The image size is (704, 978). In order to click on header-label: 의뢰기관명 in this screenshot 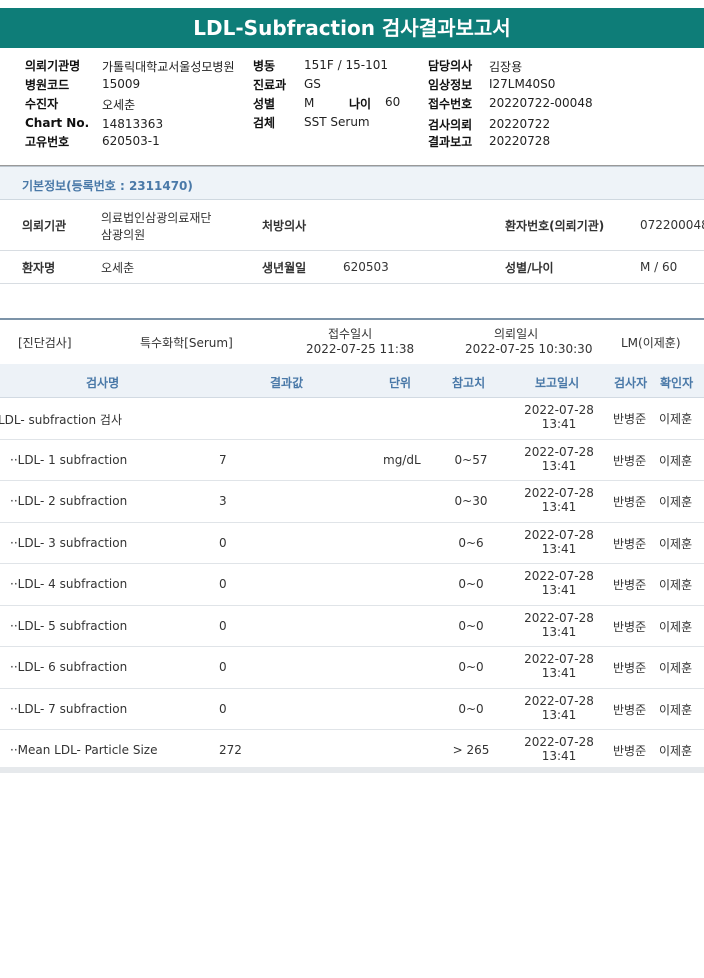, I will do `click(53, 66)`.